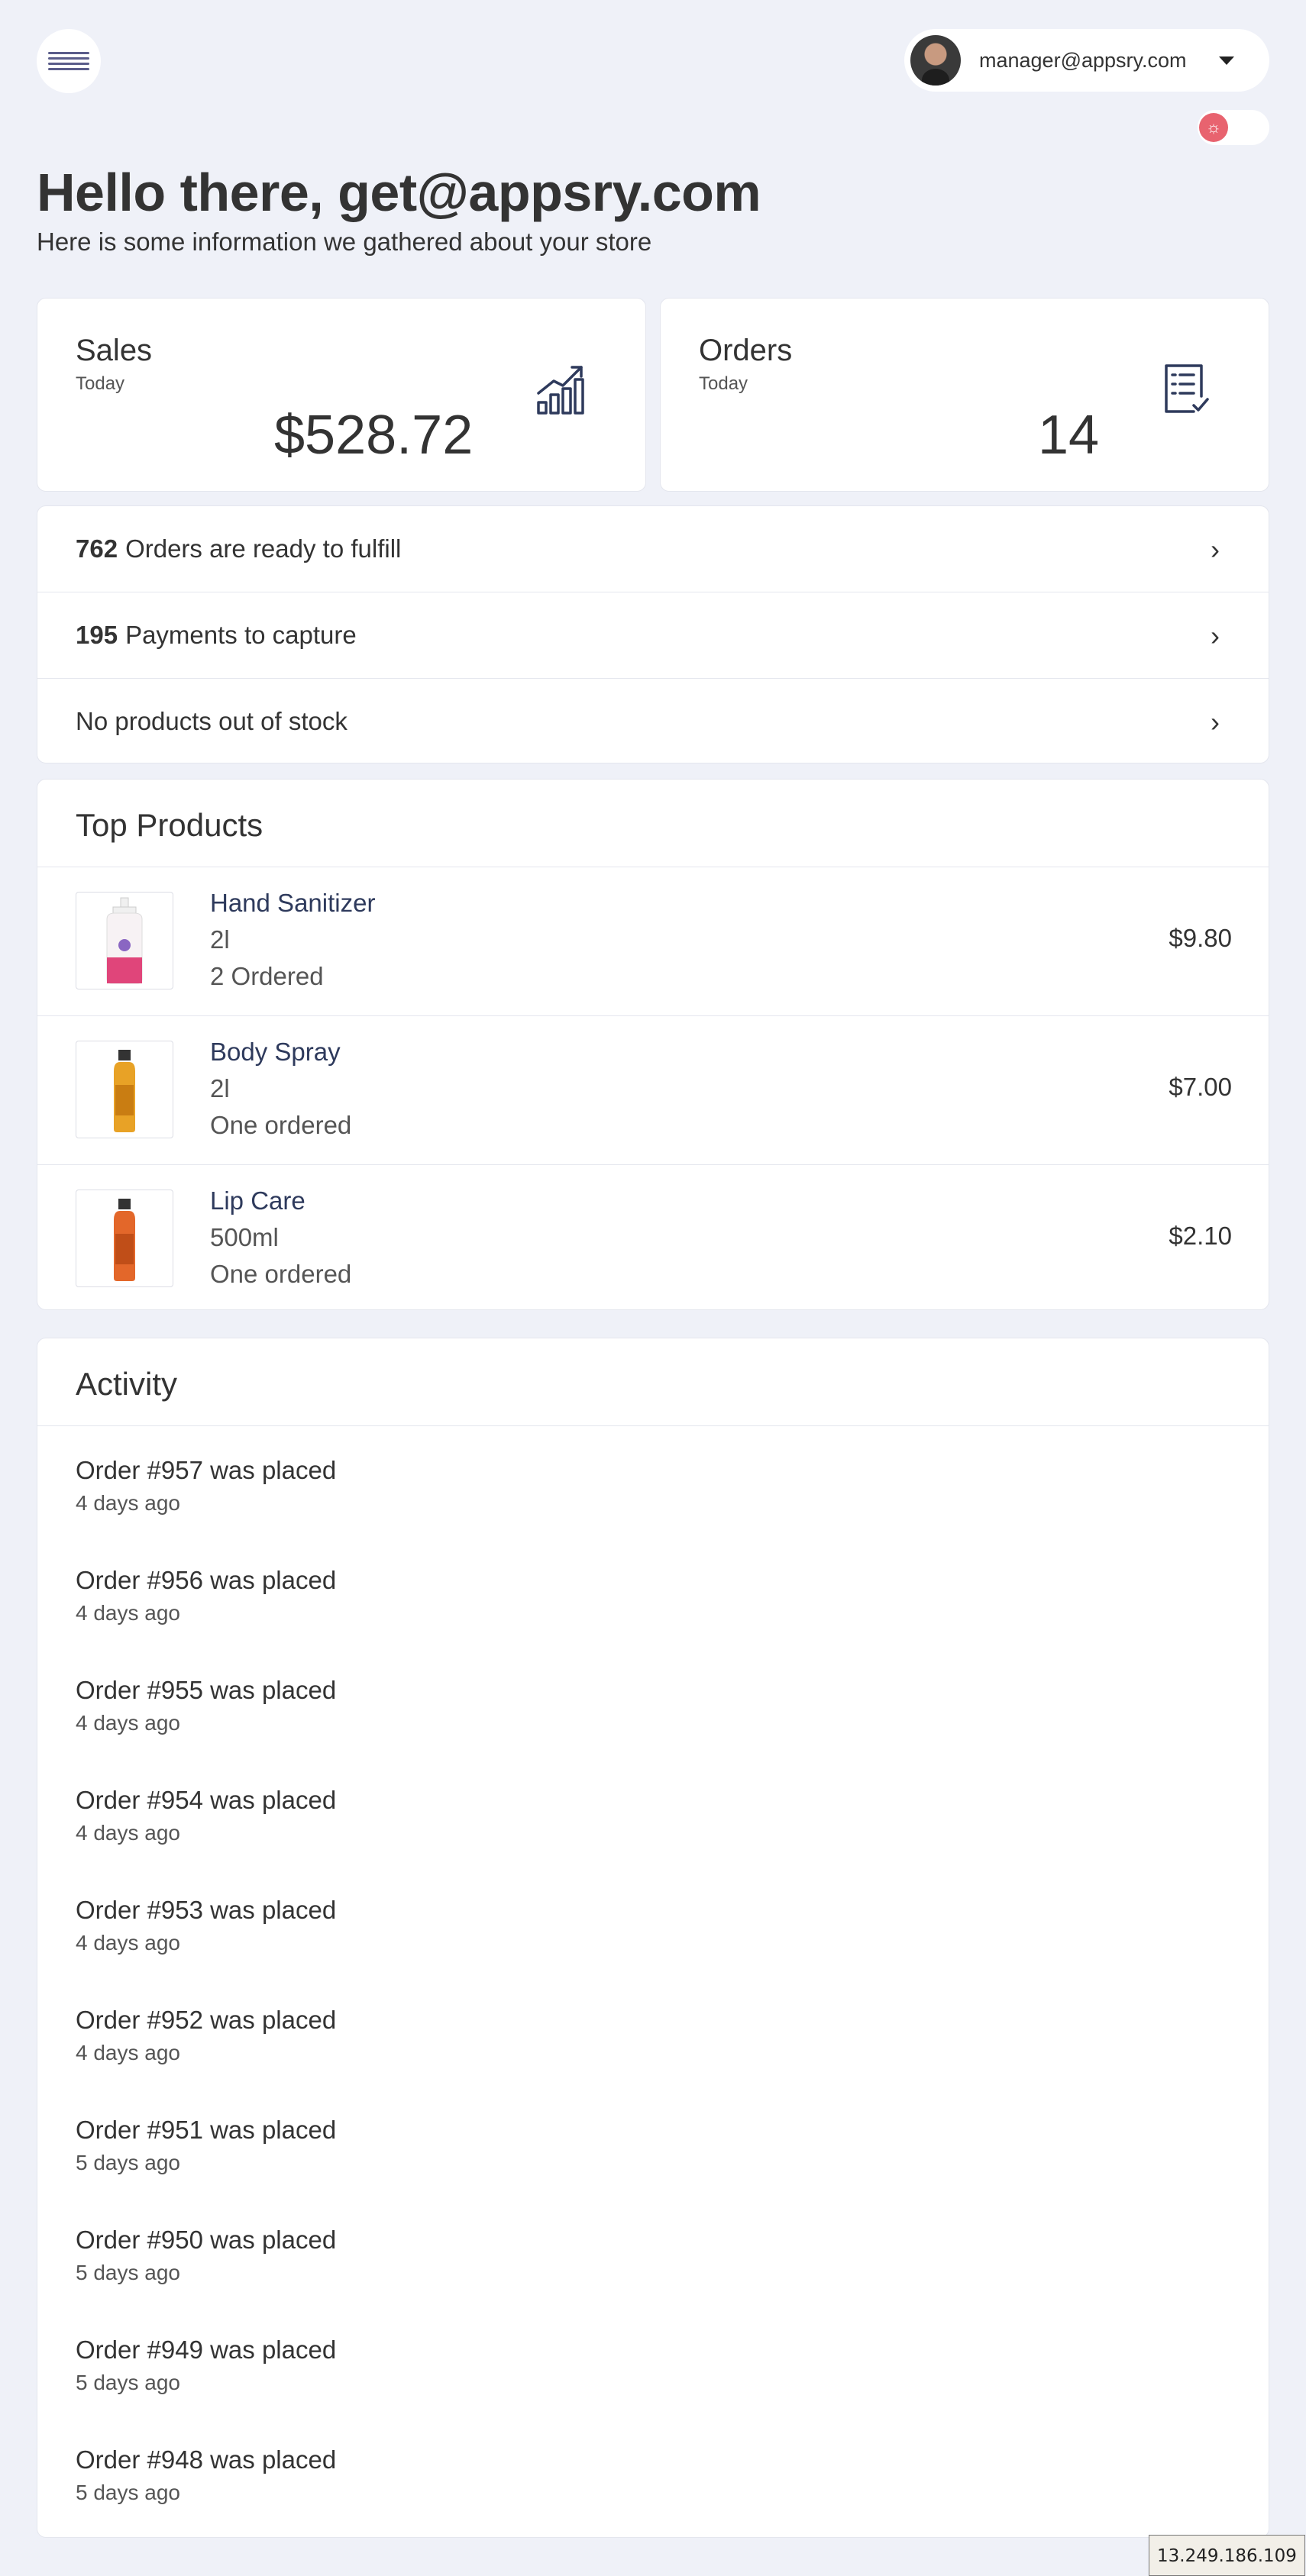  Describe the element at coordinates (206, 2240) in the screenshot. I see `activity-text: Order #950 was placed` at that location.